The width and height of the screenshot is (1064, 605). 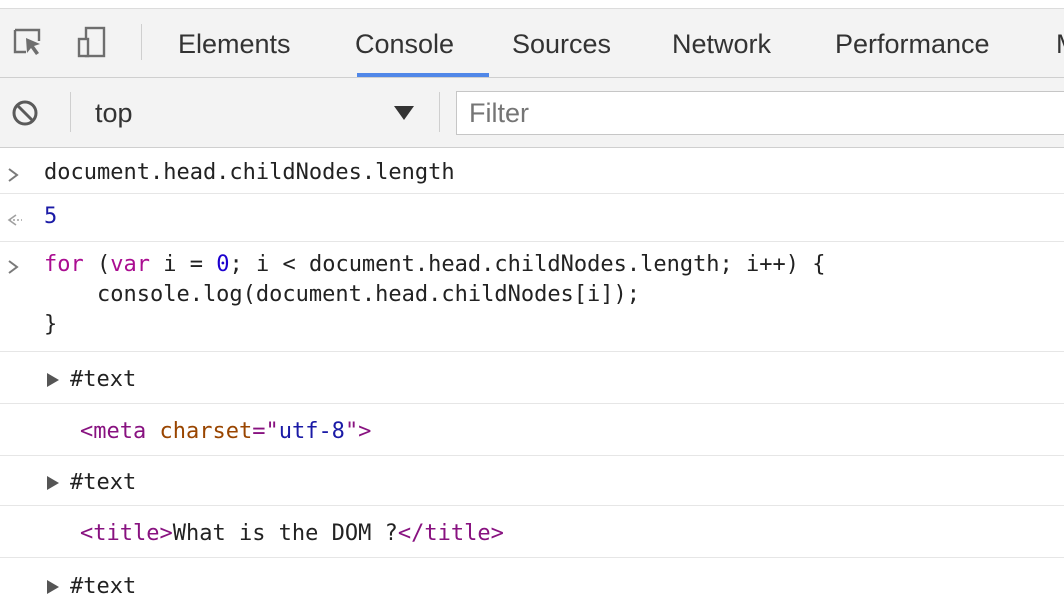 What do you see at coordinates (92, 42) in the screenshot?
I see `device-toolbar-icon` at bounding box center [92, 42].